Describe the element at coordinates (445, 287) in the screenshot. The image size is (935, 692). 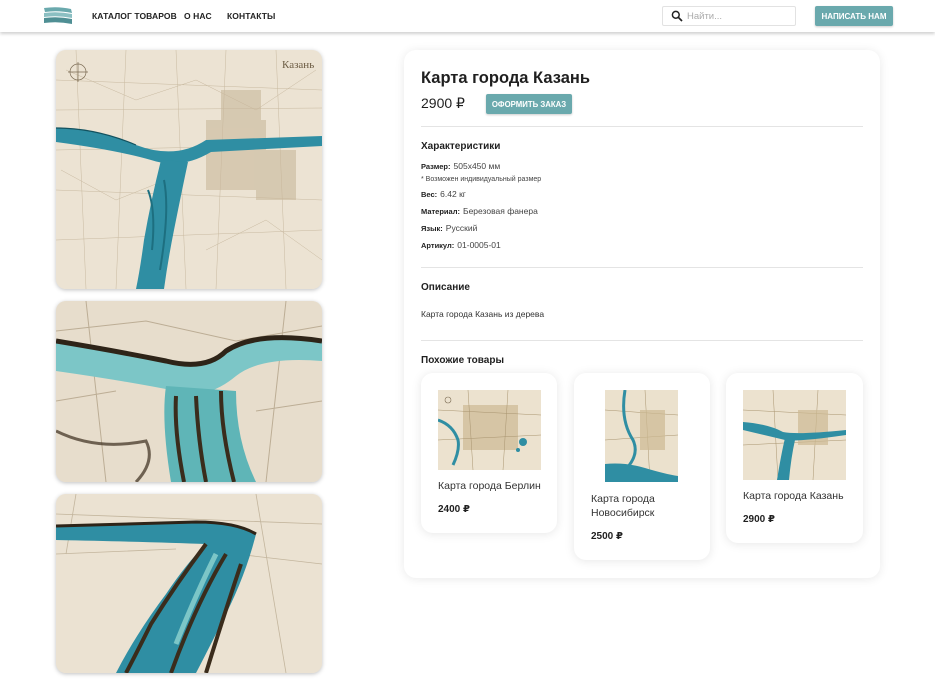
I see `description-title: Описание` at that location.